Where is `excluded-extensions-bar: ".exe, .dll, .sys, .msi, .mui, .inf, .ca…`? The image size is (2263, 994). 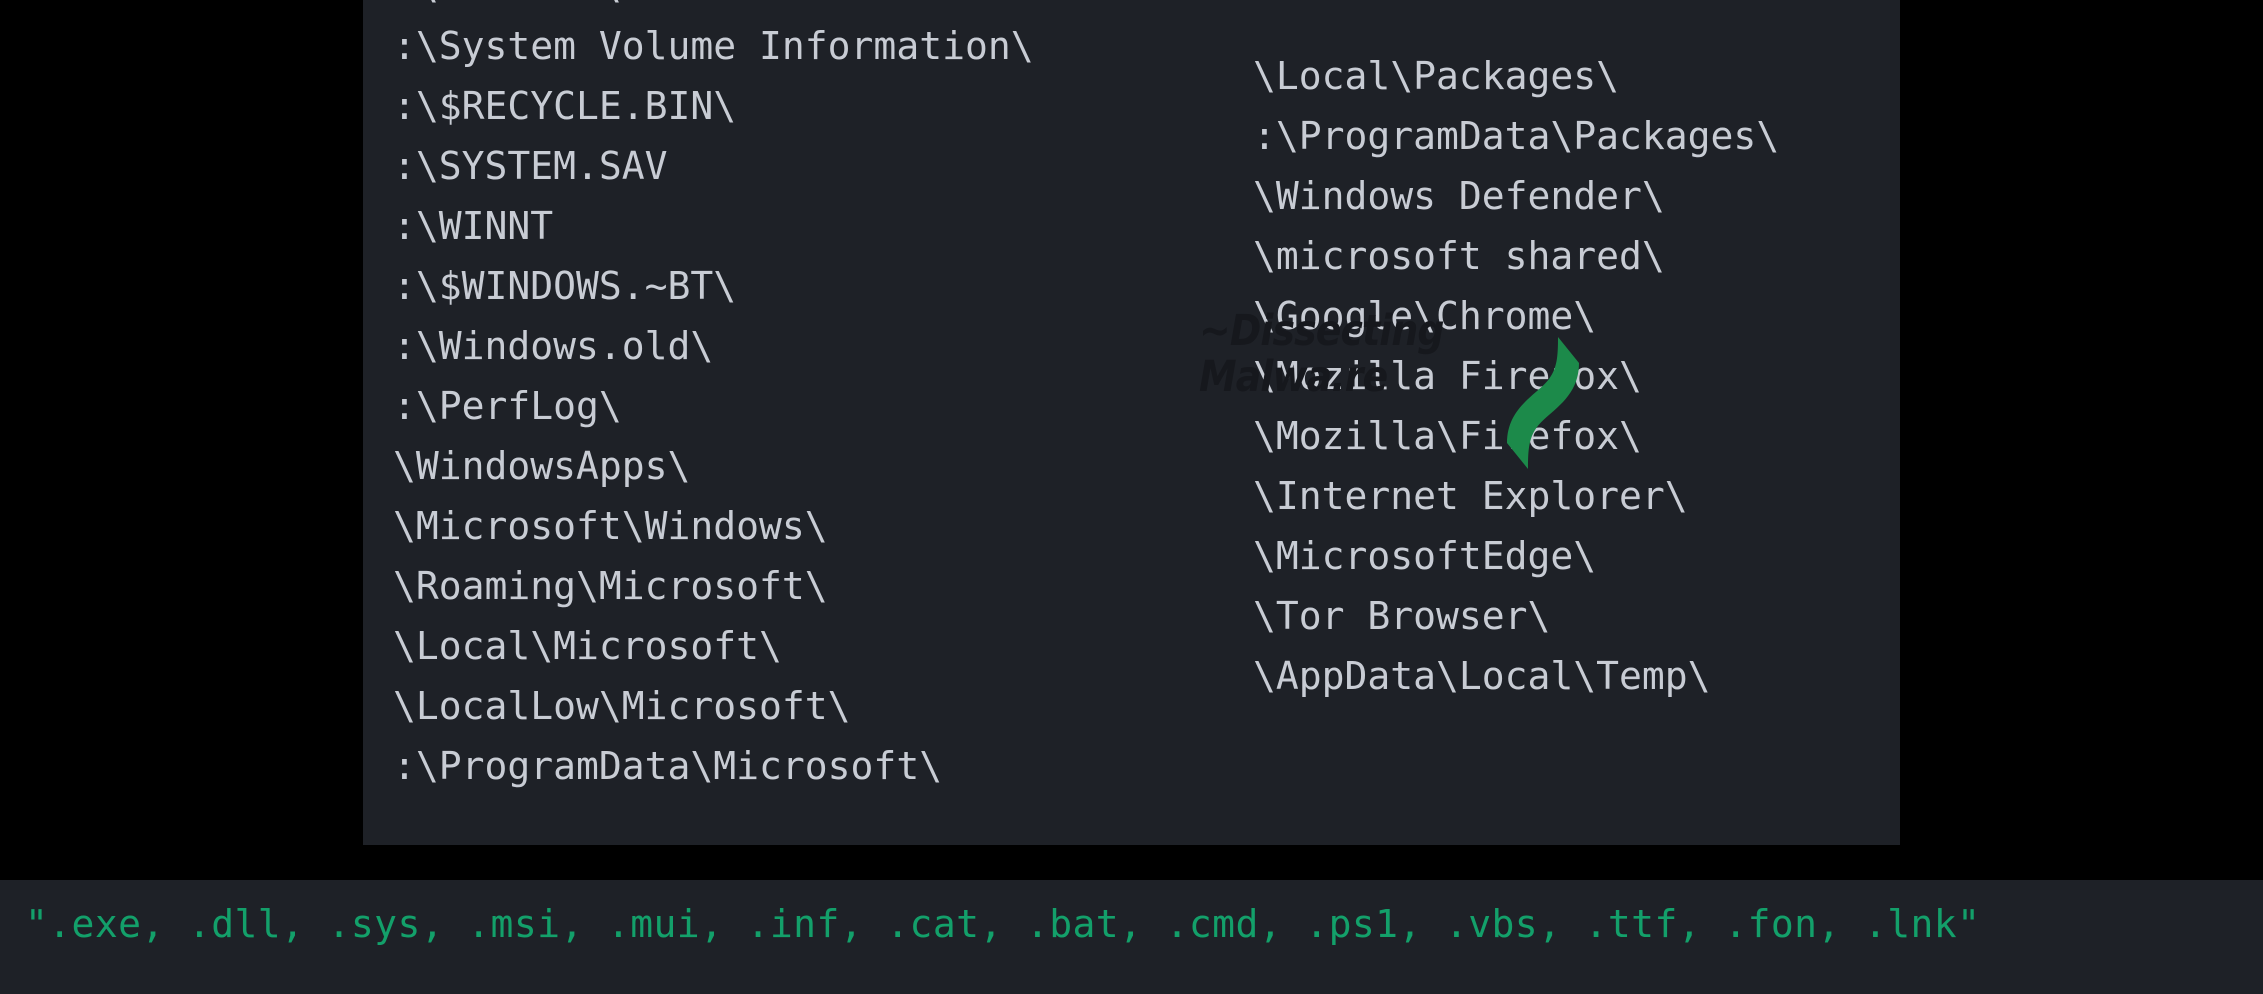 excluded-extensions-bar: ".exe, .dll, .sys, .msi, .mui, .inf, .ca… is located at coordinates (1131, 937).